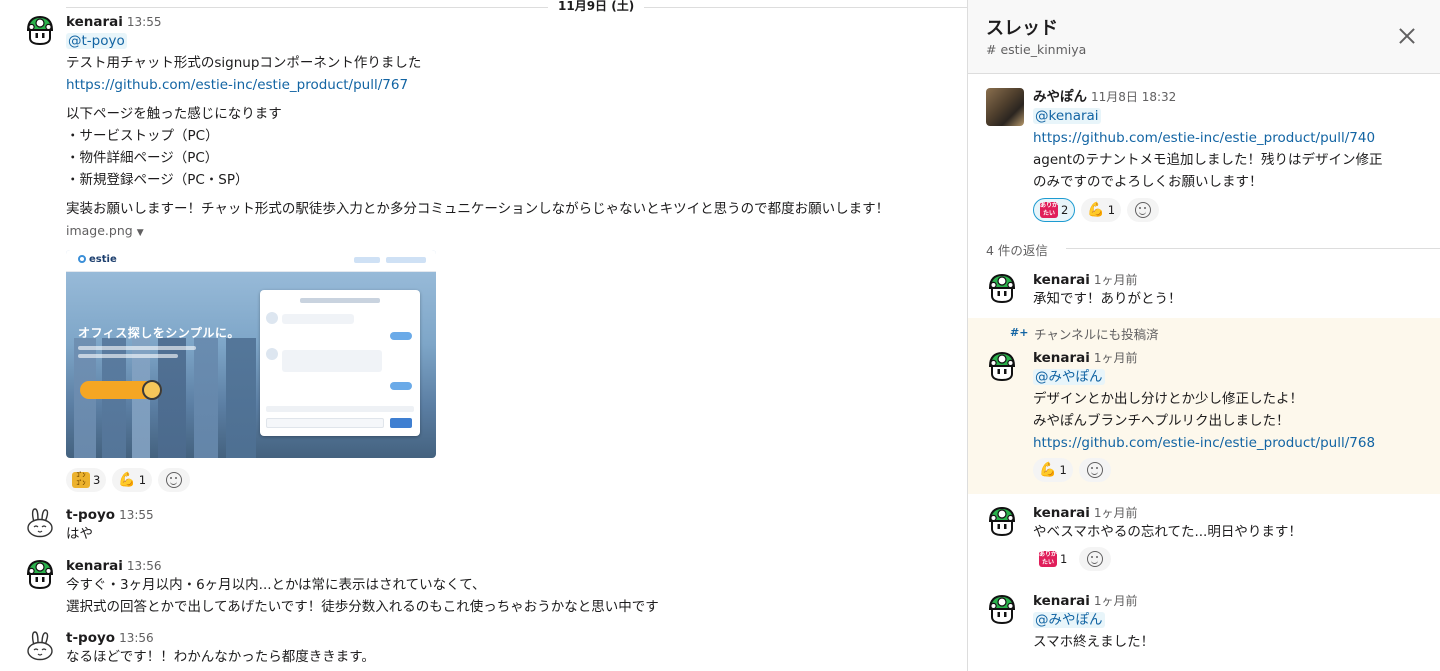  I want to click on coin-stack-emoji-icon: ｺﾞﾝ ｺﾞﾝ, so click(81, 480).